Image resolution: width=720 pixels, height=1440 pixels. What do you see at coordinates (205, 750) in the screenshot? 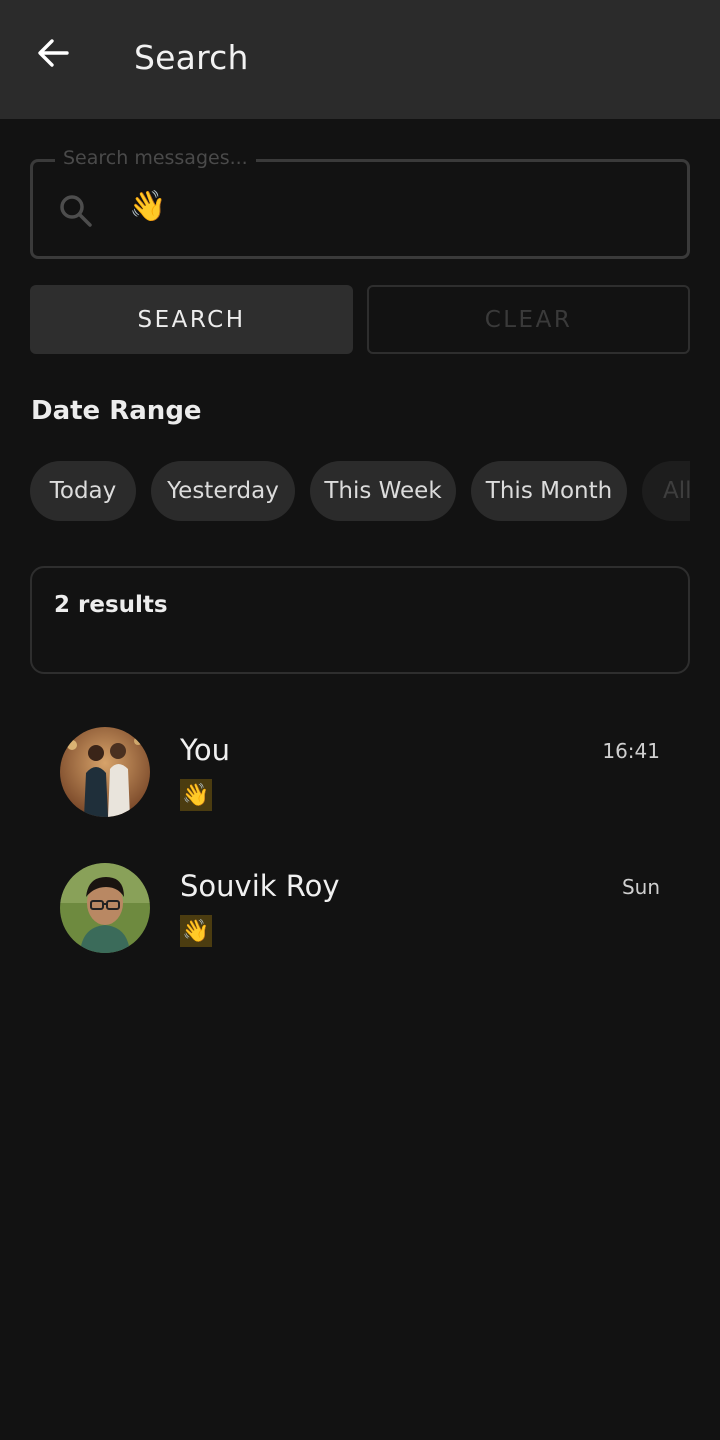
I see `sender-name: You` at bounding box center [205, 750].